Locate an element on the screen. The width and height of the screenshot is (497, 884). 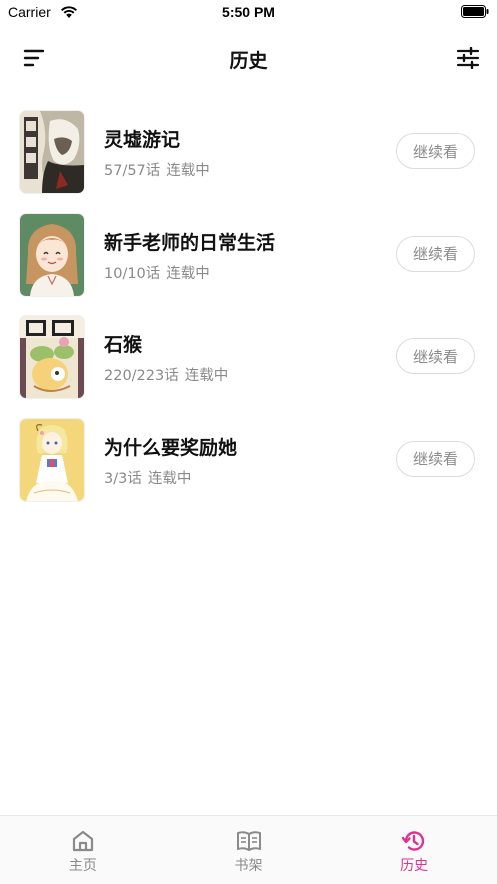
list-item: 新手老师的日常生活 10/10话 连载中 继续看 is located at coordinates (248, 257).